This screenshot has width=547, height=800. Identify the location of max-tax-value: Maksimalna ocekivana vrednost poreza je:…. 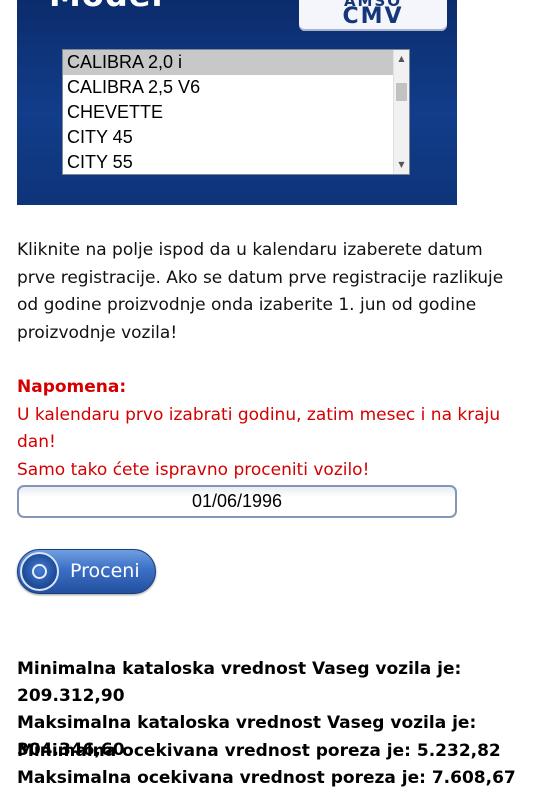
(266, 778).